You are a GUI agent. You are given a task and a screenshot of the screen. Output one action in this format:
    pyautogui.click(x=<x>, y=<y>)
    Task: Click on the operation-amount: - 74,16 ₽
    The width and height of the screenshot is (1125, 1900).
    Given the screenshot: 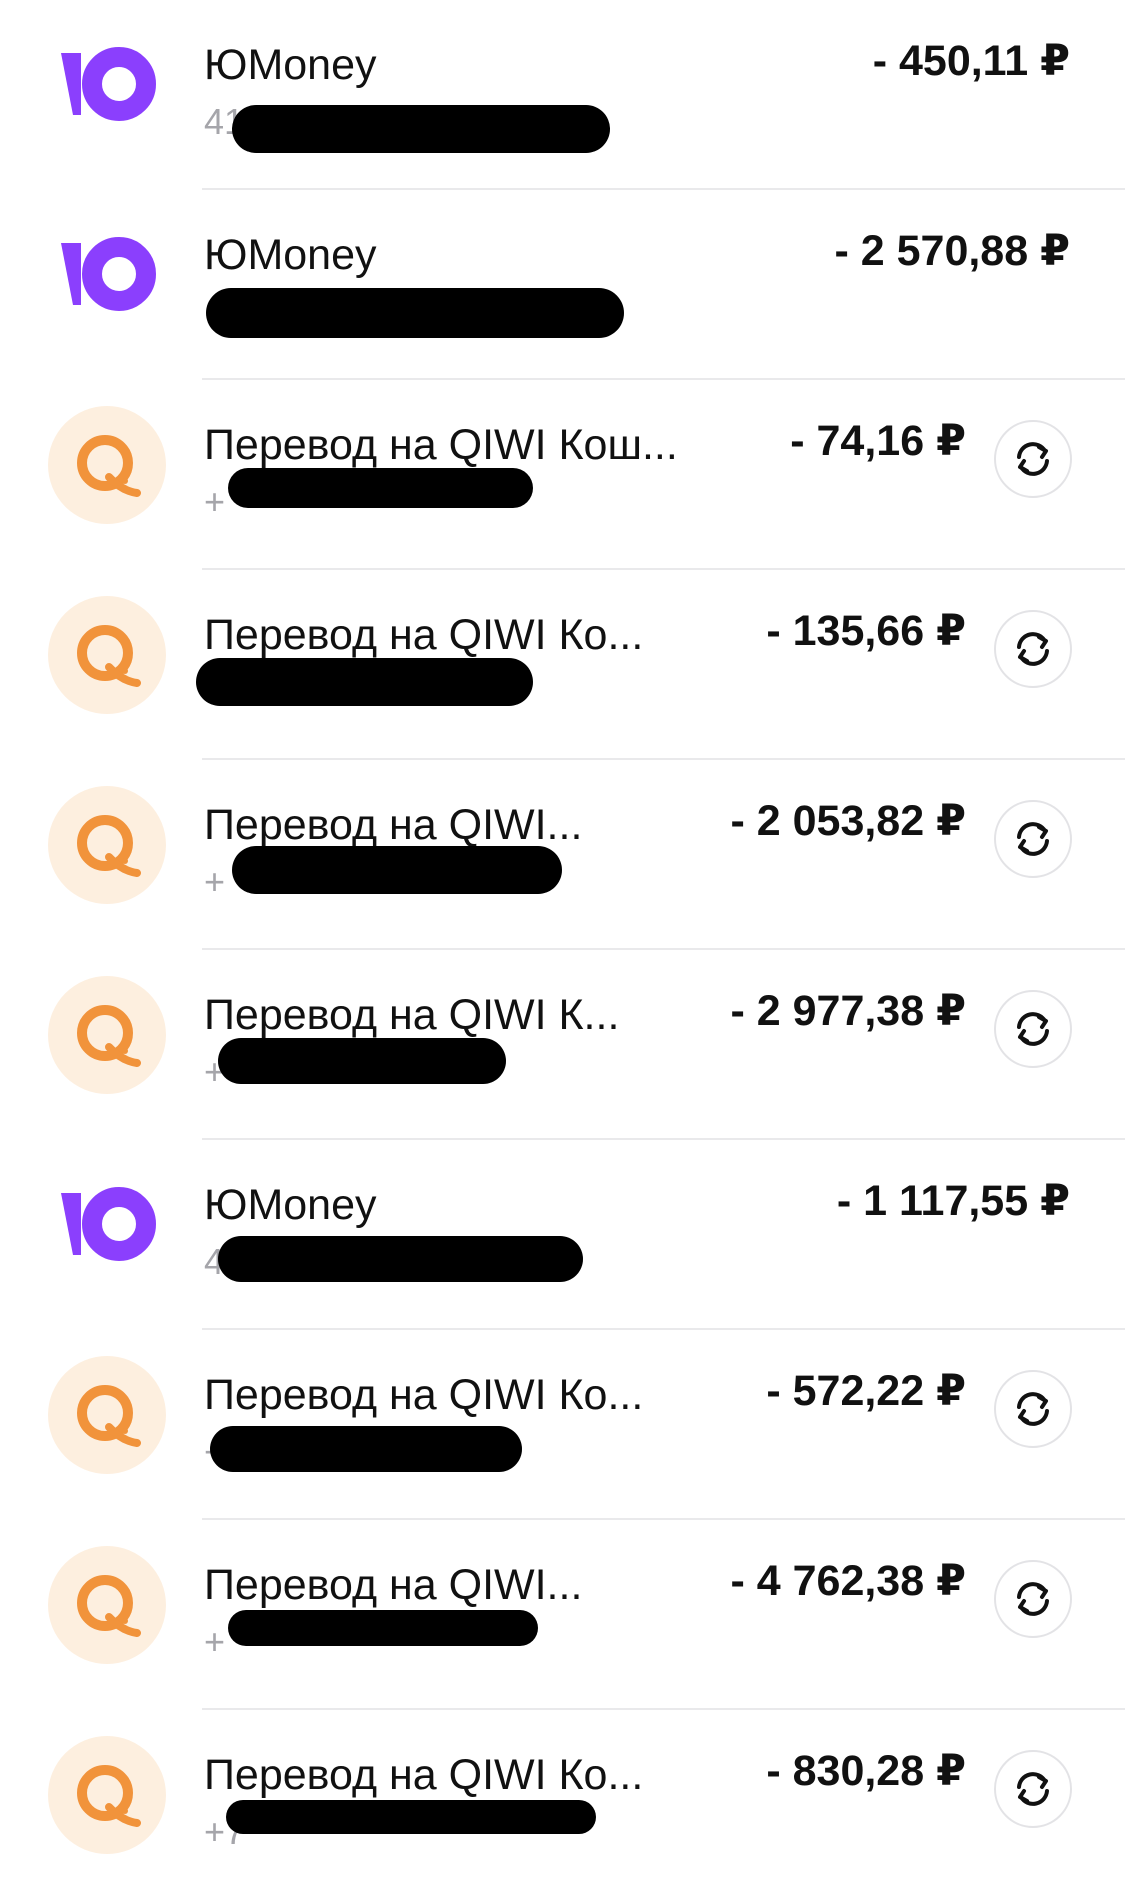 What is the action you would take?
    pyautogui.click(x=878, y=441)
    